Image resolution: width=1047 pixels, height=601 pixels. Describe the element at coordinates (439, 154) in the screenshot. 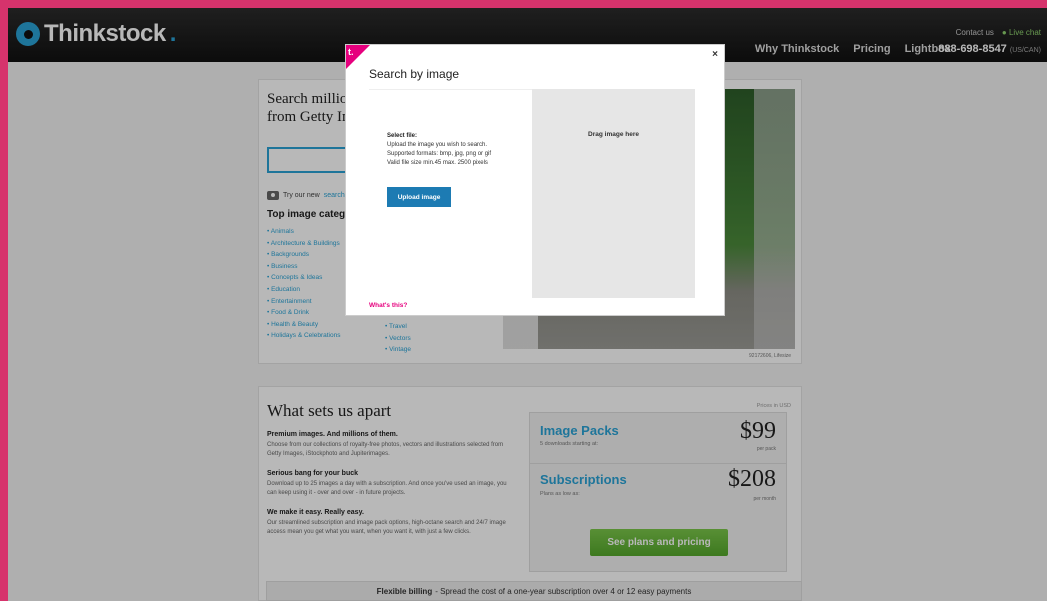

I see `instruction-line: Supported formats: bmp, jpg, png or gif` at that location.